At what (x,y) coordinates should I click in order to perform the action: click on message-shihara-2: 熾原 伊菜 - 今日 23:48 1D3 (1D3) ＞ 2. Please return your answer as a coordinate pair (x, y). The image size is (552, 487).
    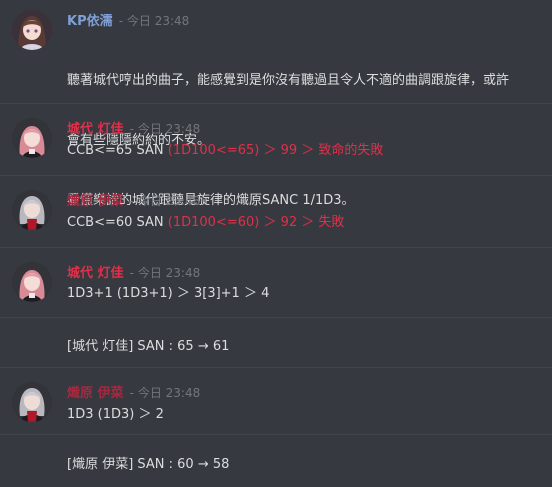
    Looking at the image, I should click on (276, 401).